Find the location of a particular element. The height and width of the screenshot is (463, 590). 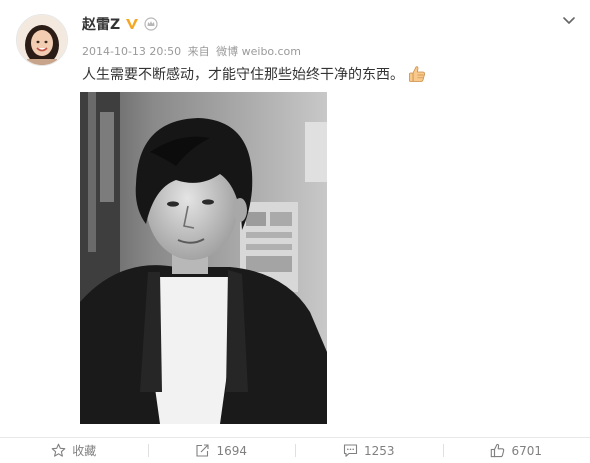

member-crown-icon is located at coordinates (151, 24).